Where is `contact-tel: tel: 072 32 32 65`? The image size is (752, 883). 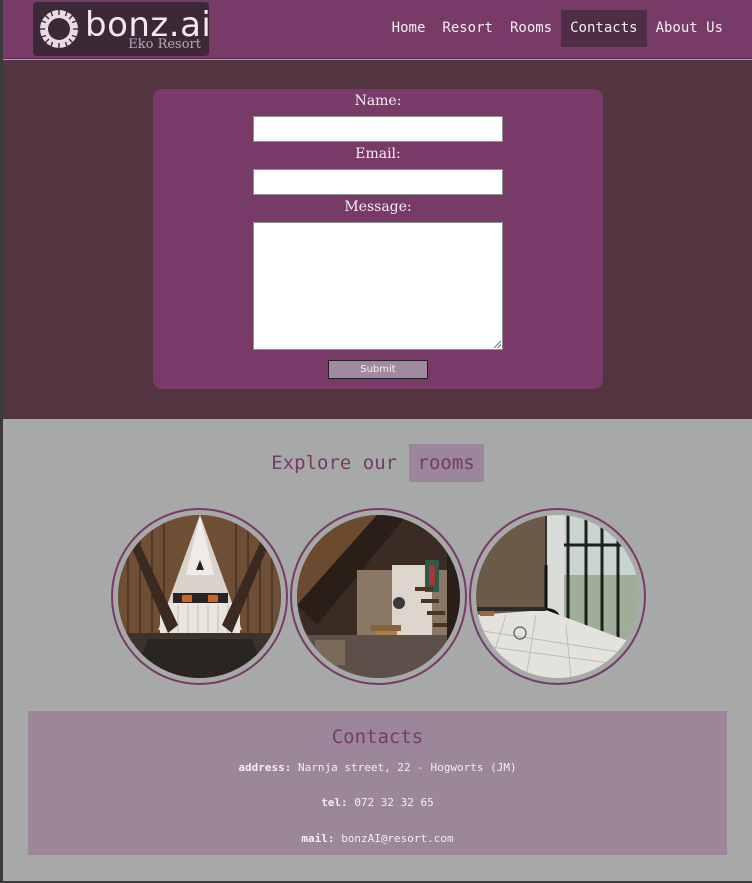
contact-tel: tel: 072 32 32 65 is located at coordinates (377, 802).